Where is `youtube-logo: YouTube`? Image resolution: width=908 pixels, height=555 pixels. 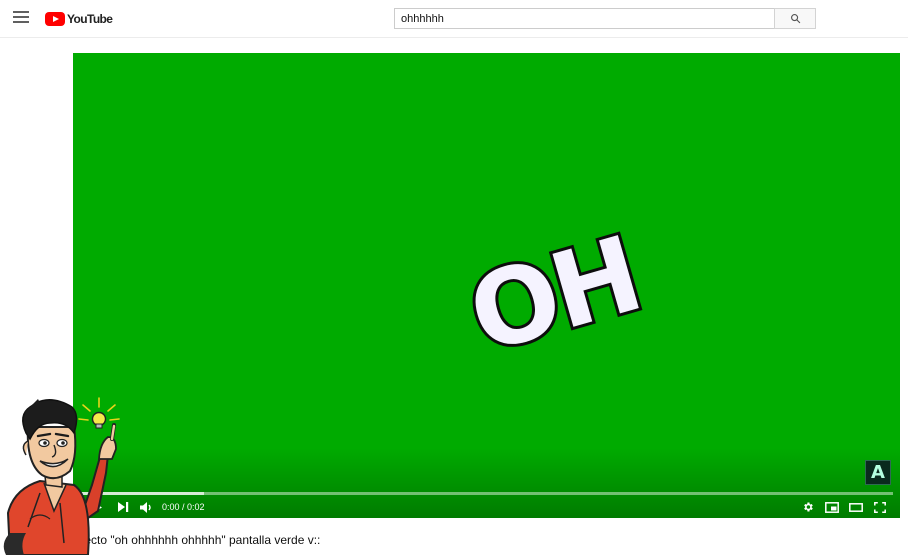 youtube-logo: YouTube is located at coordinates (79, 19).